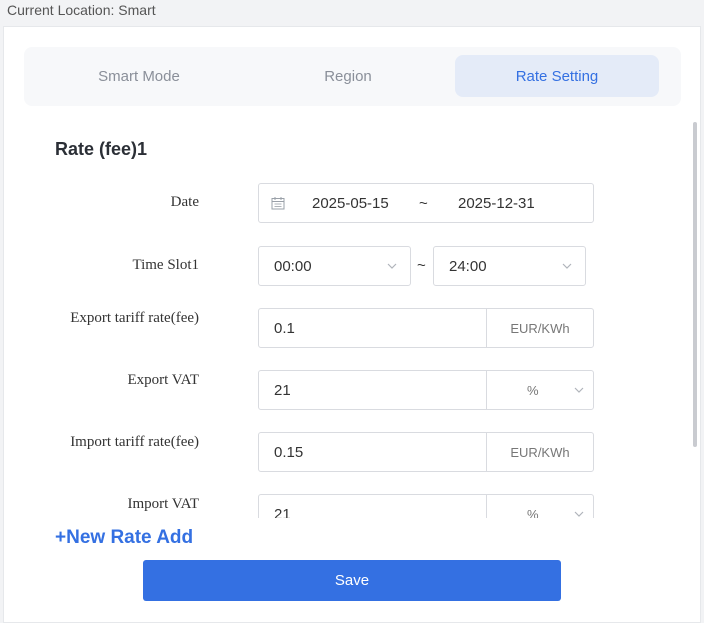 This screenshot has height=623, width=704. I want to click on time-slot-start-select: 00:00, so click(334, 266).